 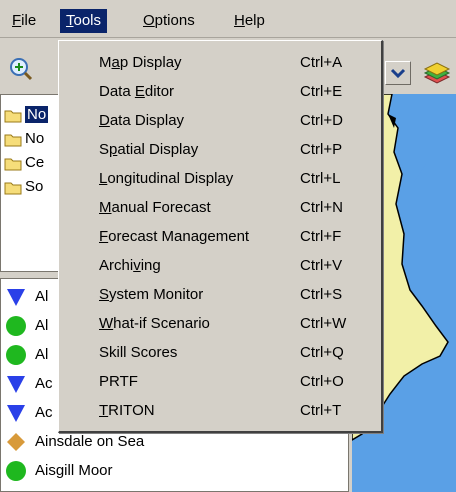 I want to click on menu-tools: Tools, so click(x=84, y=21).